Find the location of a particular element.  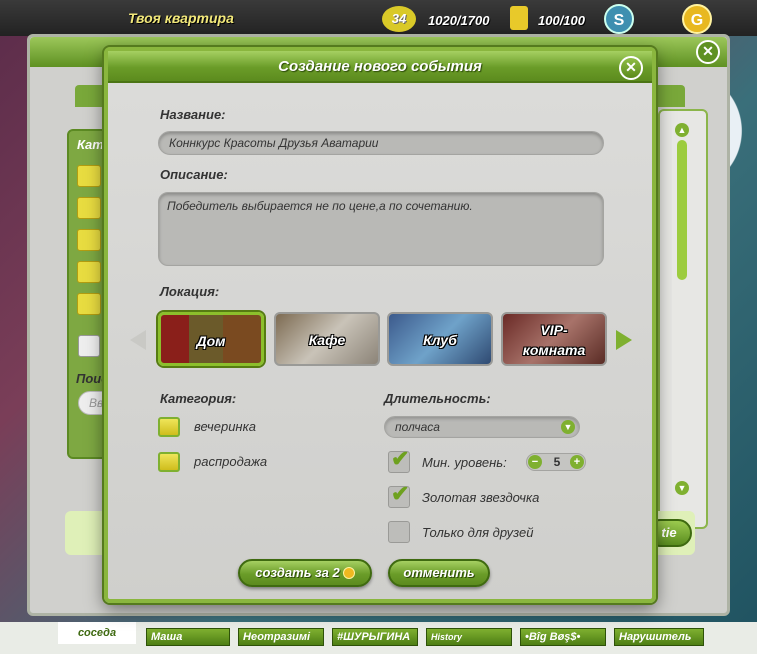

friend-item: #ШУРЫГИНА is located at coordinates (375, 637).